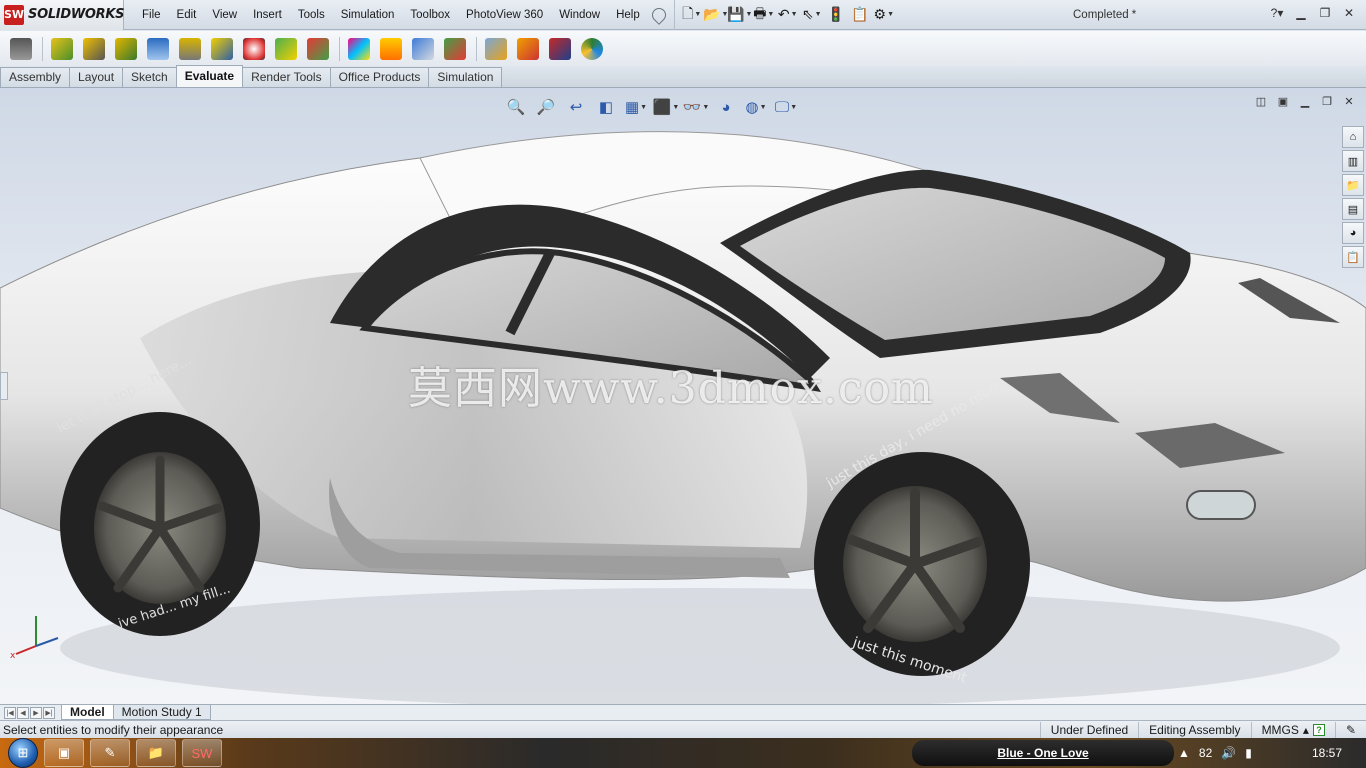 The width and height of the screenshot is (1366, 768). I want to click on menu-edit: Edit, so click(187, 15).